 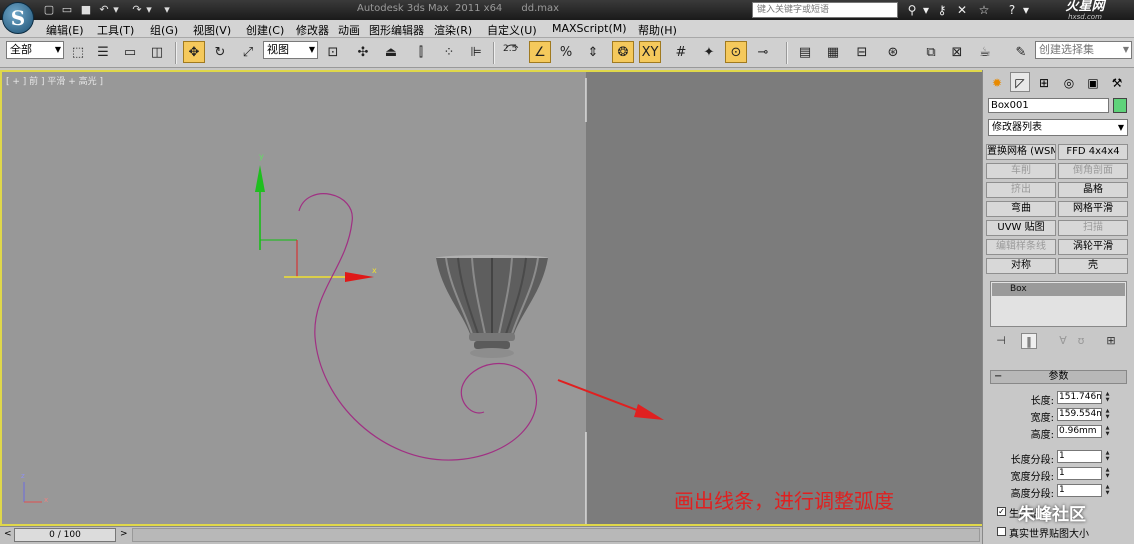 What do you see at coordinates (194, 52) in the screenshot?
I see `select-and-move-icon: ✥` at bounding box center [194, 52].